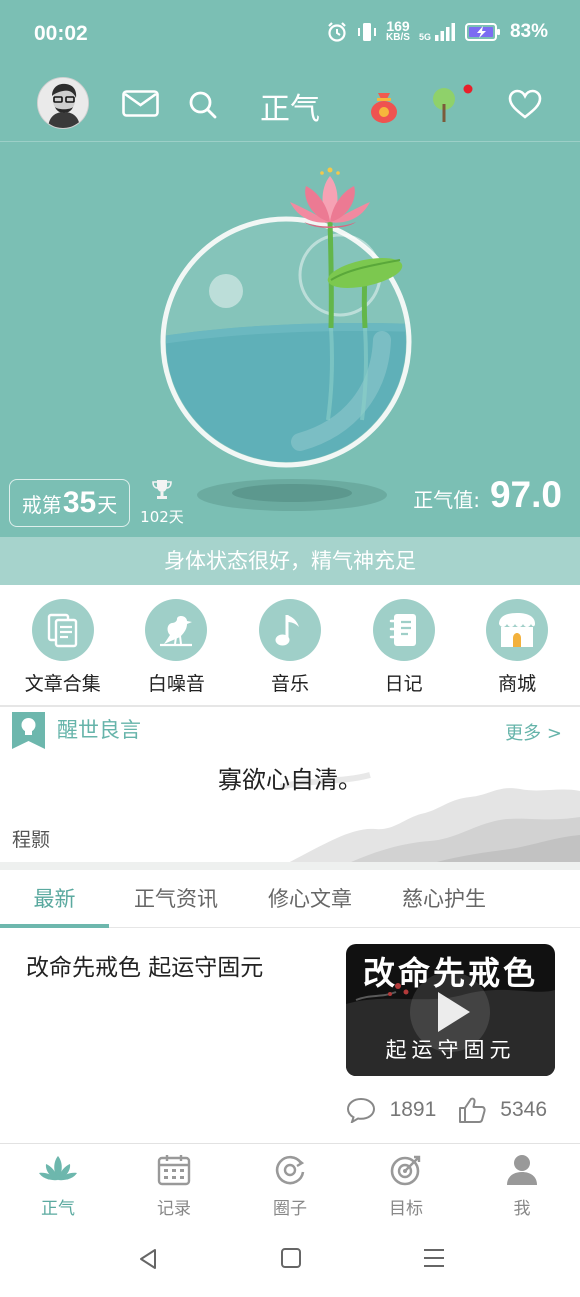  What do you see at coordinates (174, 1170) in the screenshot?
I see `calendar-icon` at bounding box center [174, 1170].